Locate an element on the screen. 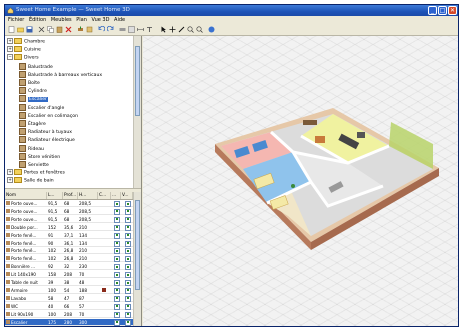 The image size is (464, 331). new-icon is located at coordinates (11, 29).